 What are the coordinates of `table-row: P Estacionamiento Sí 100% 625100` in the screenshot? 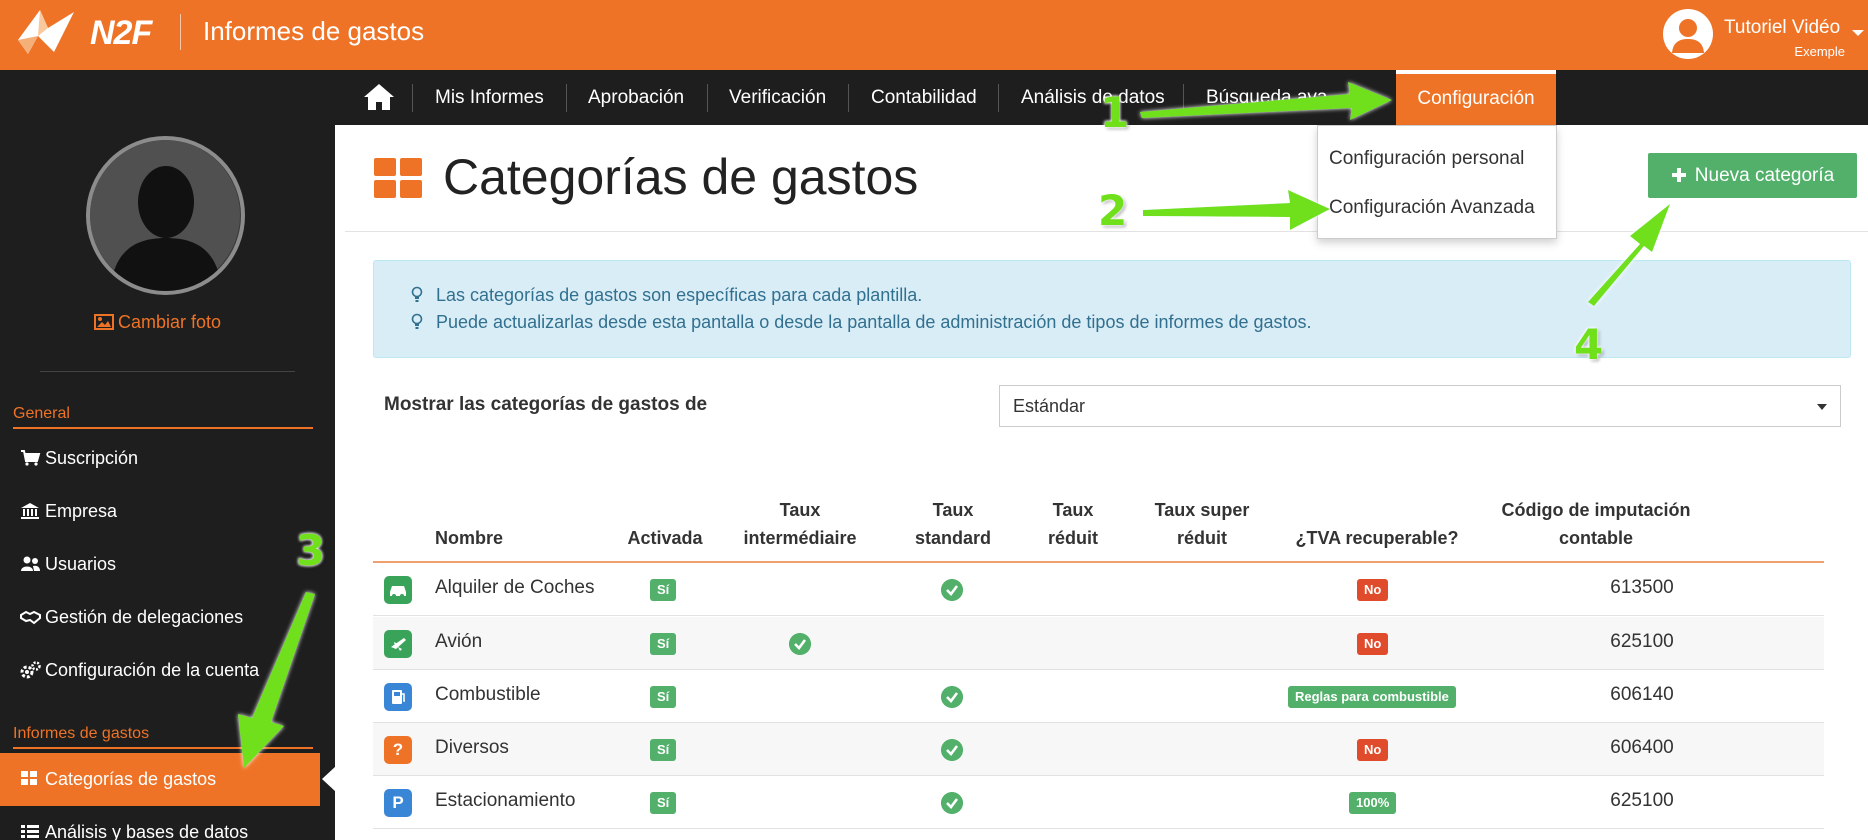 It's located at (1098, 802).